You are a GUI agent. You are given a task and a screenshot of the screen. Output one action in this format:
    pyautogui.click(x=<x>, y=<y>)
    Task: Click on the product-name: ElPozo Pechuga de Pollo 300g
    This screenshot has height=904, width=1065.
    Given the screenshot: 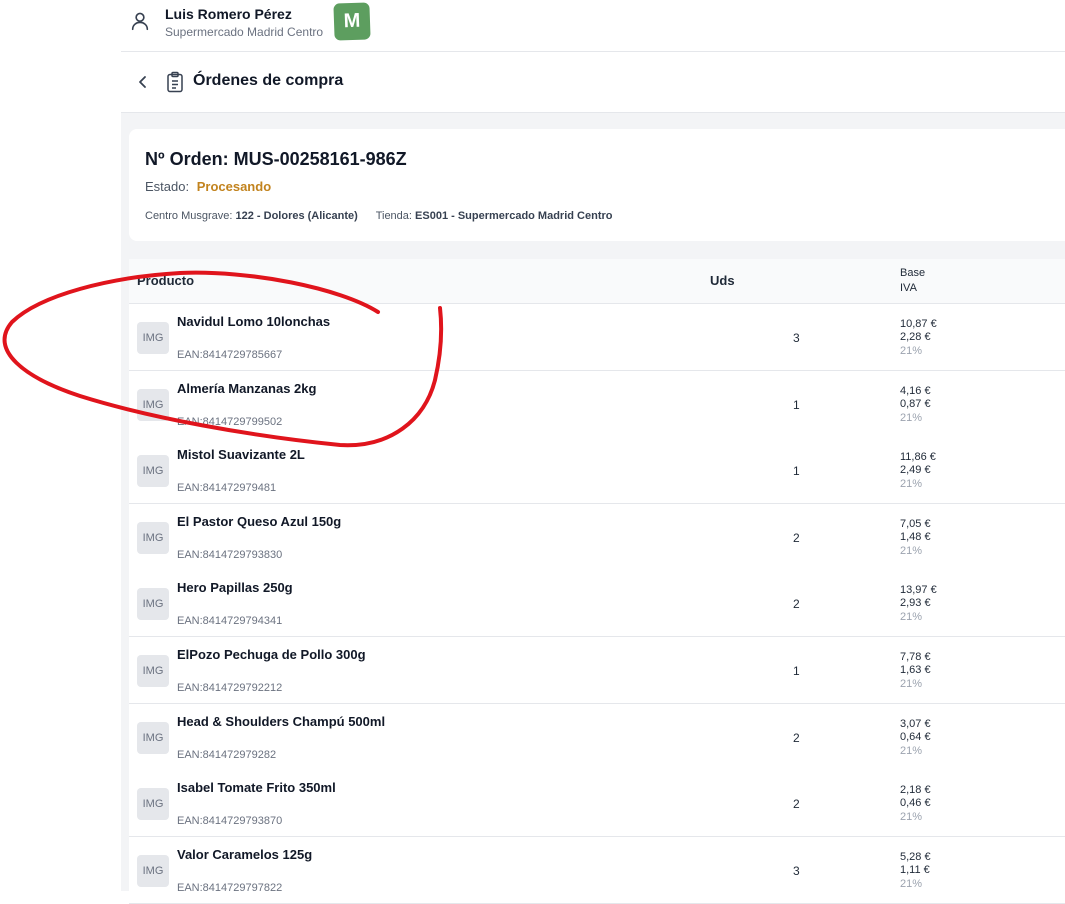 What is the action you would take?
    pyautogui.click(x=271, y=654)
    